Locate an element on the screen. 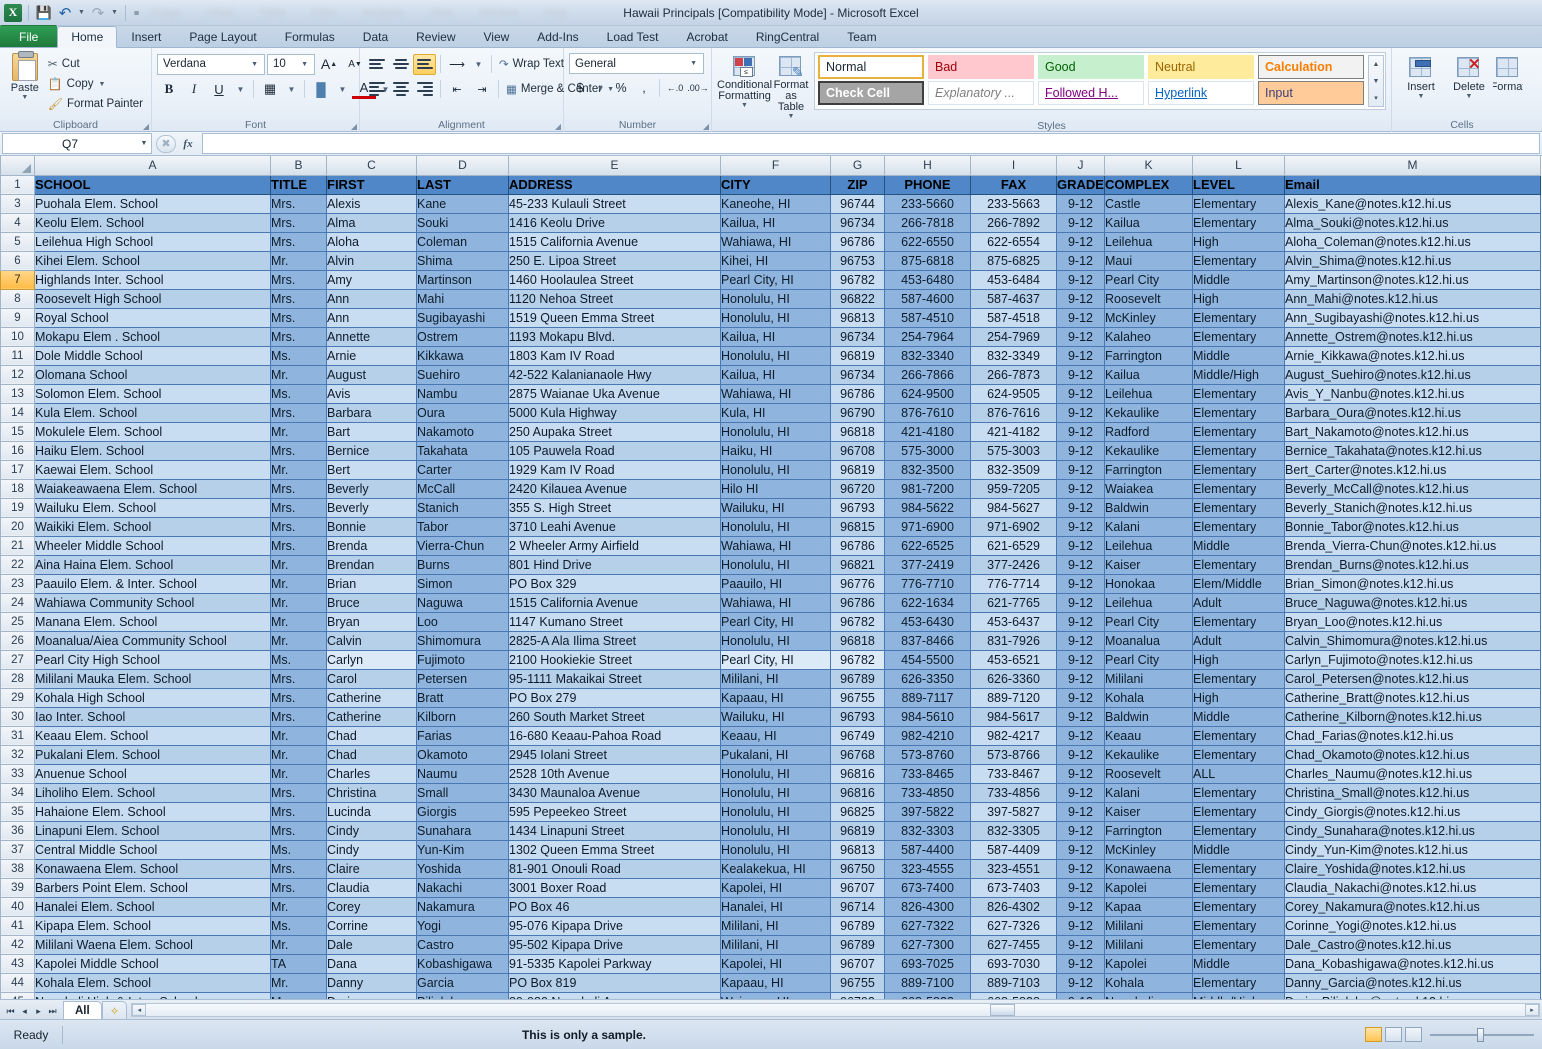  data-cell: Yogi is located at coordinates (462, 925).